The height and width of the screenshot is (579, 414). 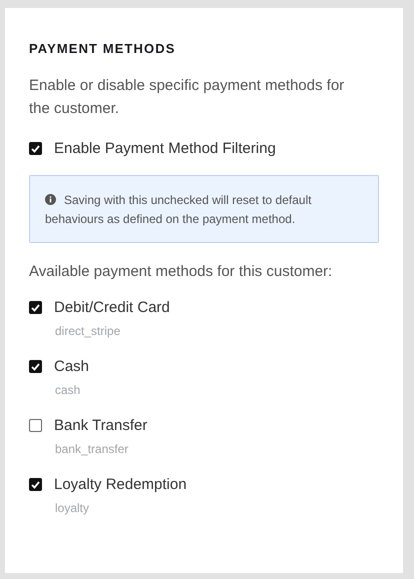 I want to click on method-code: loyalty, so click(x=72, y=508).